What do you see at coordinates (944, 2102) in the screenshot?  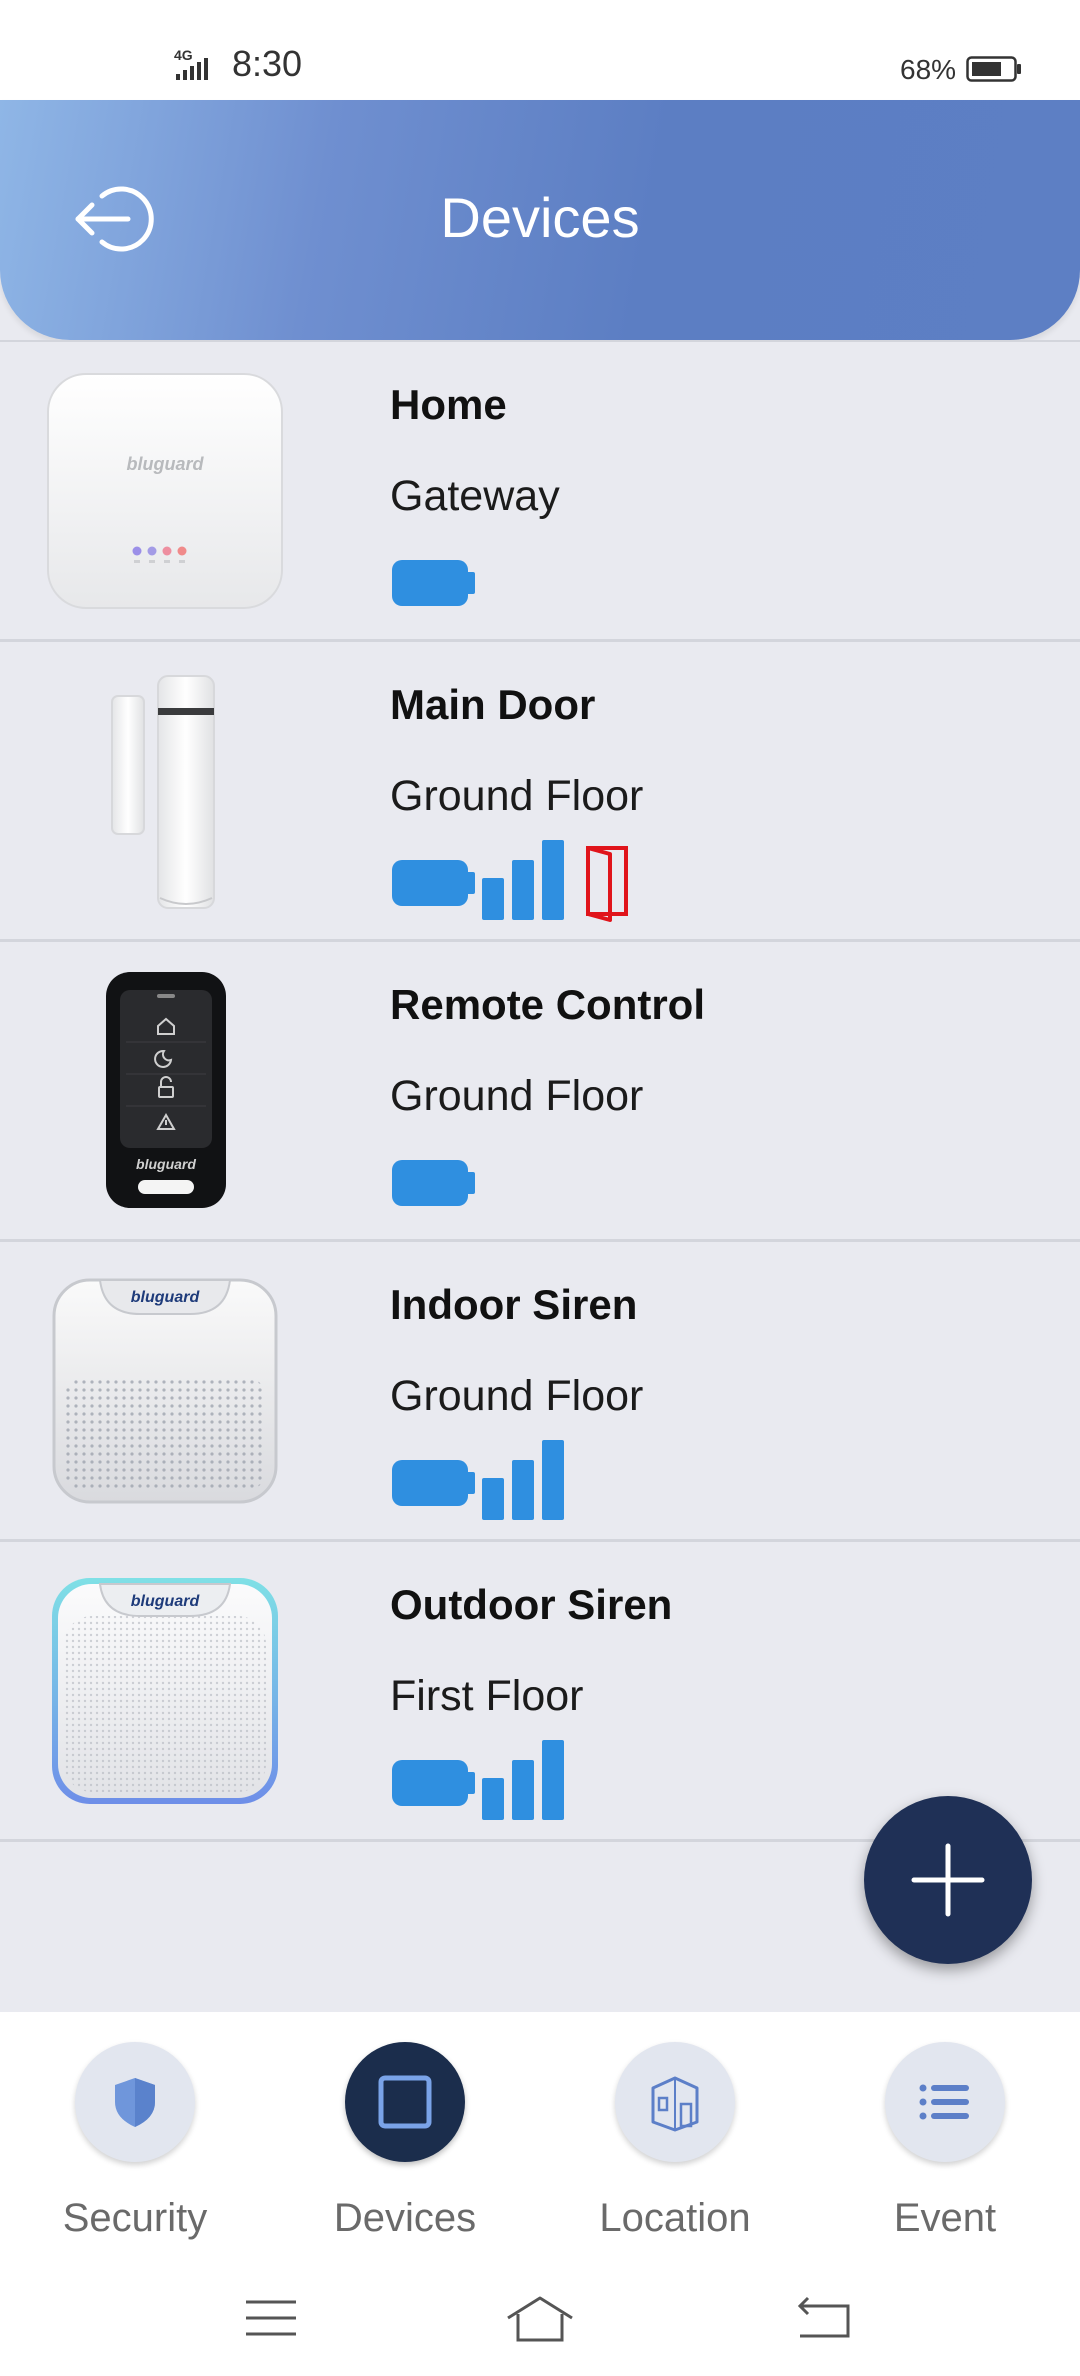 I see `list-icon` at bounding box center [944, 2102].